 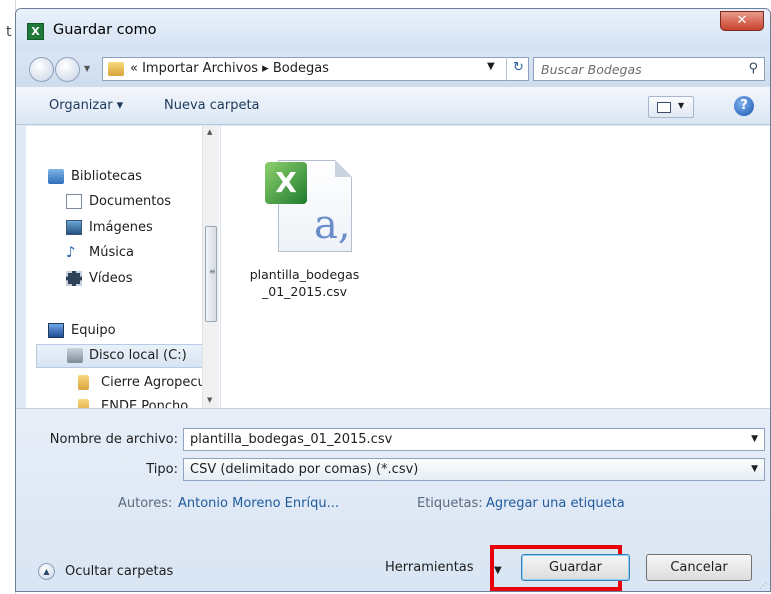 I want to click on tools-button: Herramientas, so click(x=429, y=567).